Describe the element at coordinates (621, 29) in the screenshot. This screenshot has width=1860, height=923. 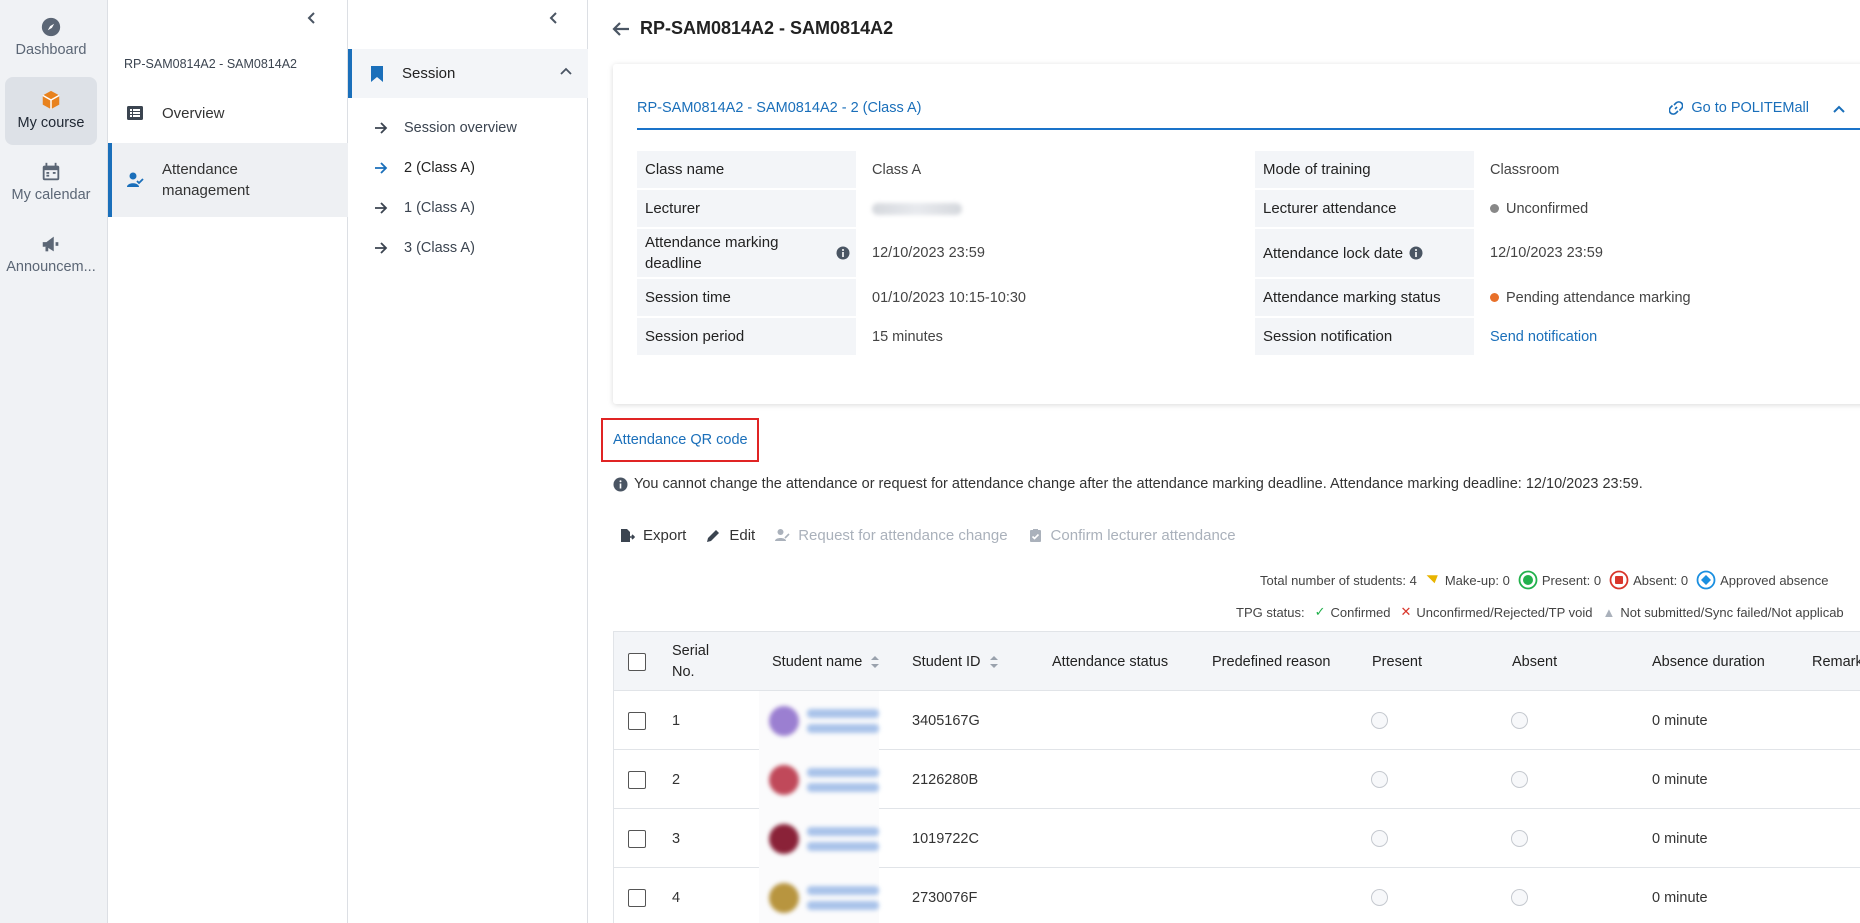
I see `arrow-left-icon` at that location.